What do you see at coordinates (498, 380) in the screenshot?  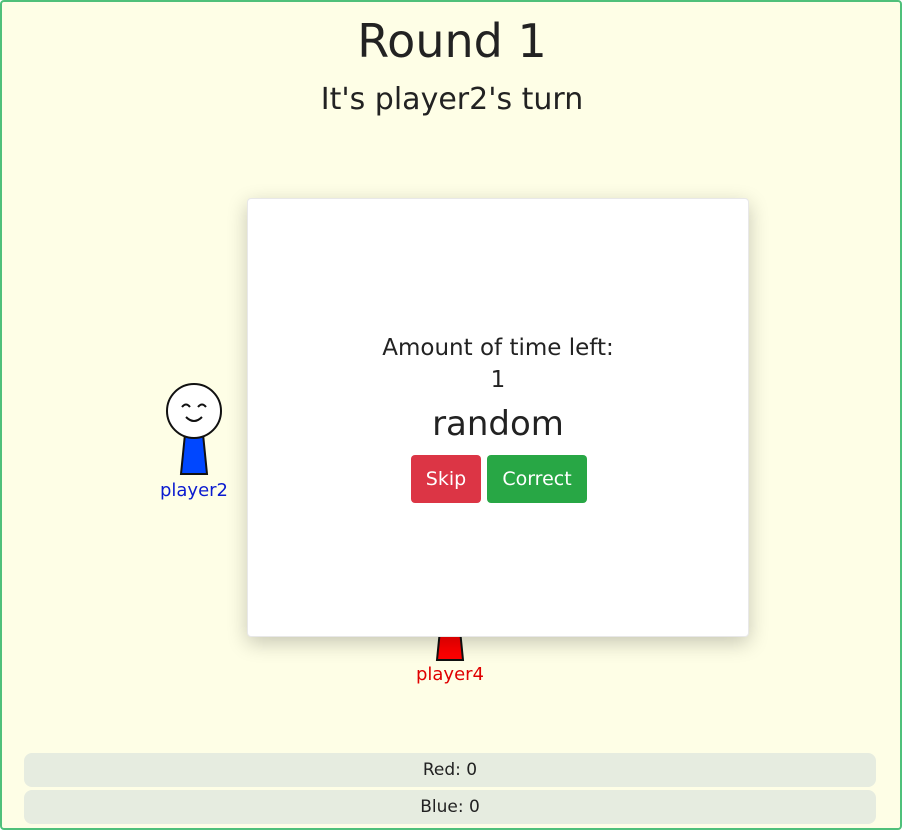 I see `timer-value: 1` at bounding box center [498, 380].